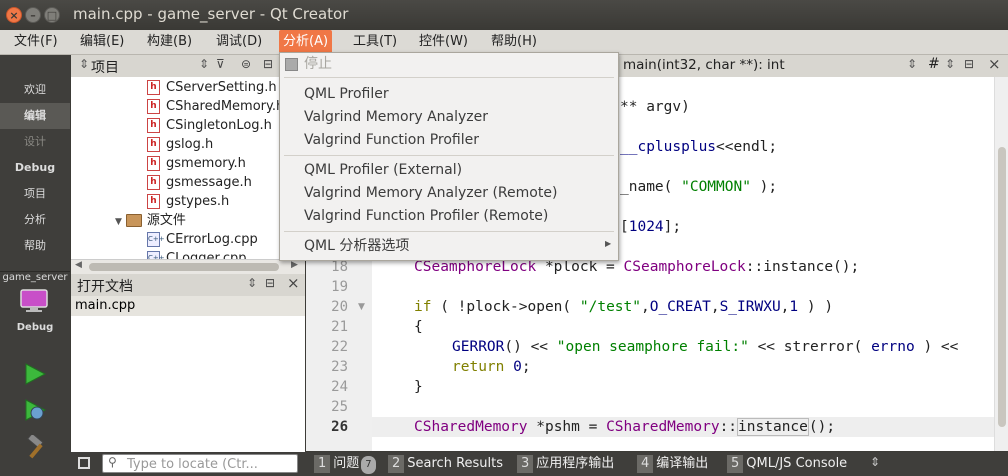  What do you see at coordinates (196, 163) in the screenshot?
I see `tree-item: h gsmemory.h` at bounding box center [196, 163].